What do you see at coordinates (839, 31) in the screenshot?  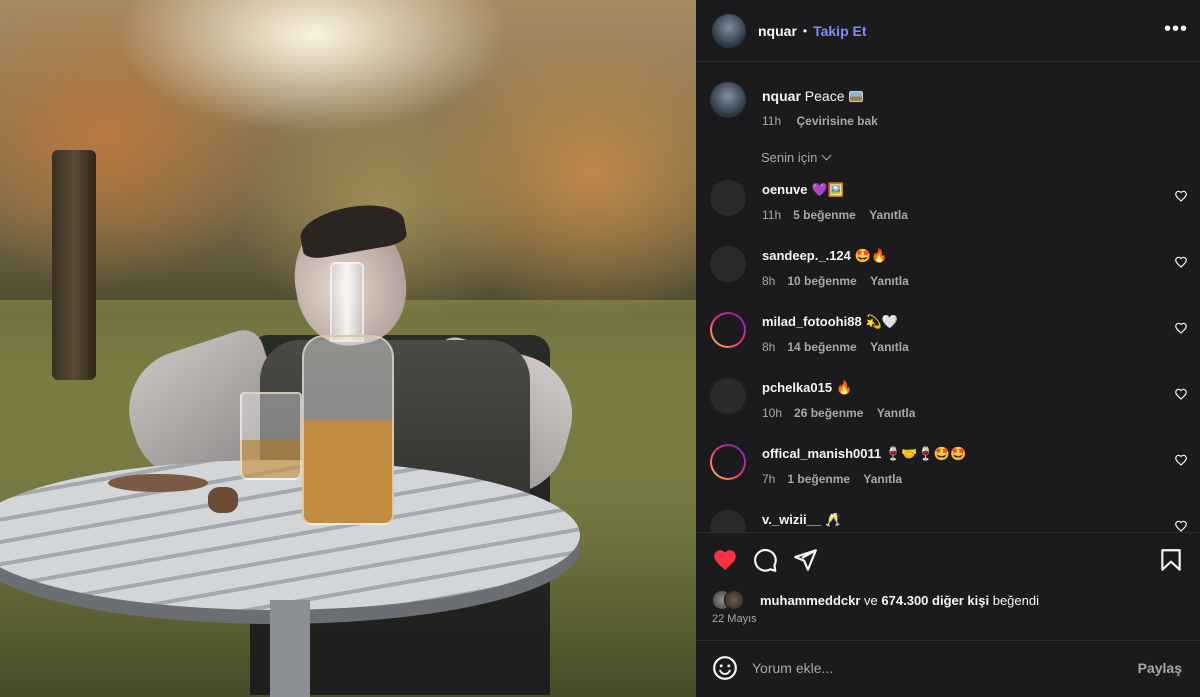 I see `follow-button: Takip Et` at bounding box center [839, 31].